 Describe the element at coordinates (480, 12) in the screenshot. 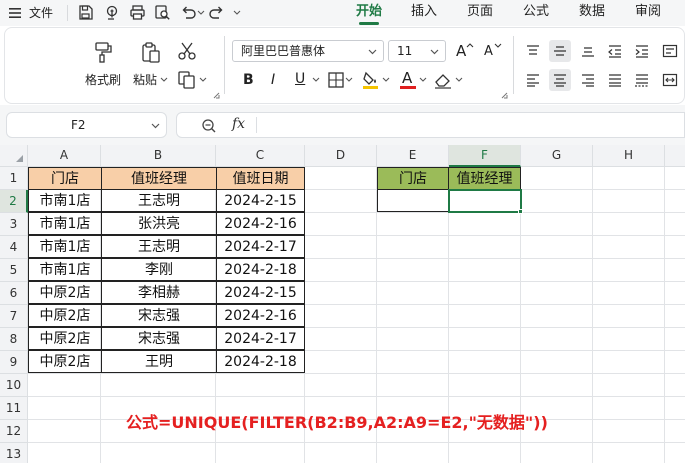

I see `tab-page: 页面` at that location.